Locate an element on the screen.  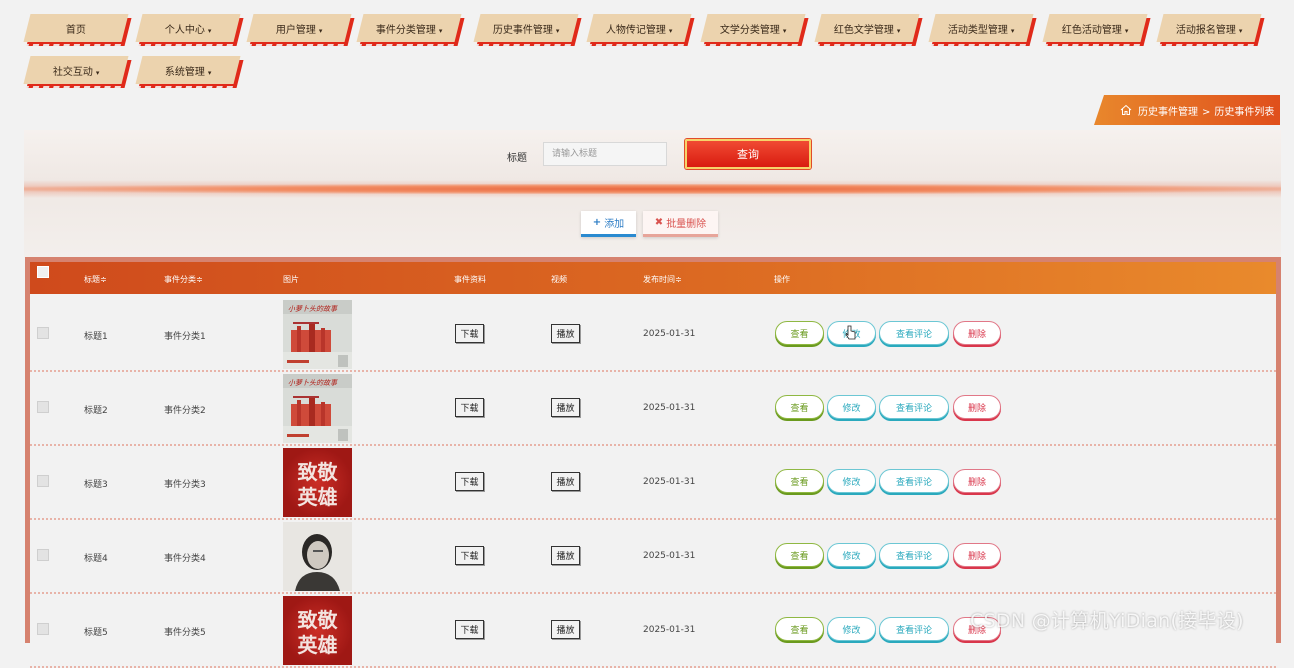
header-actions: 操作 is located at coordinates (782, 279).